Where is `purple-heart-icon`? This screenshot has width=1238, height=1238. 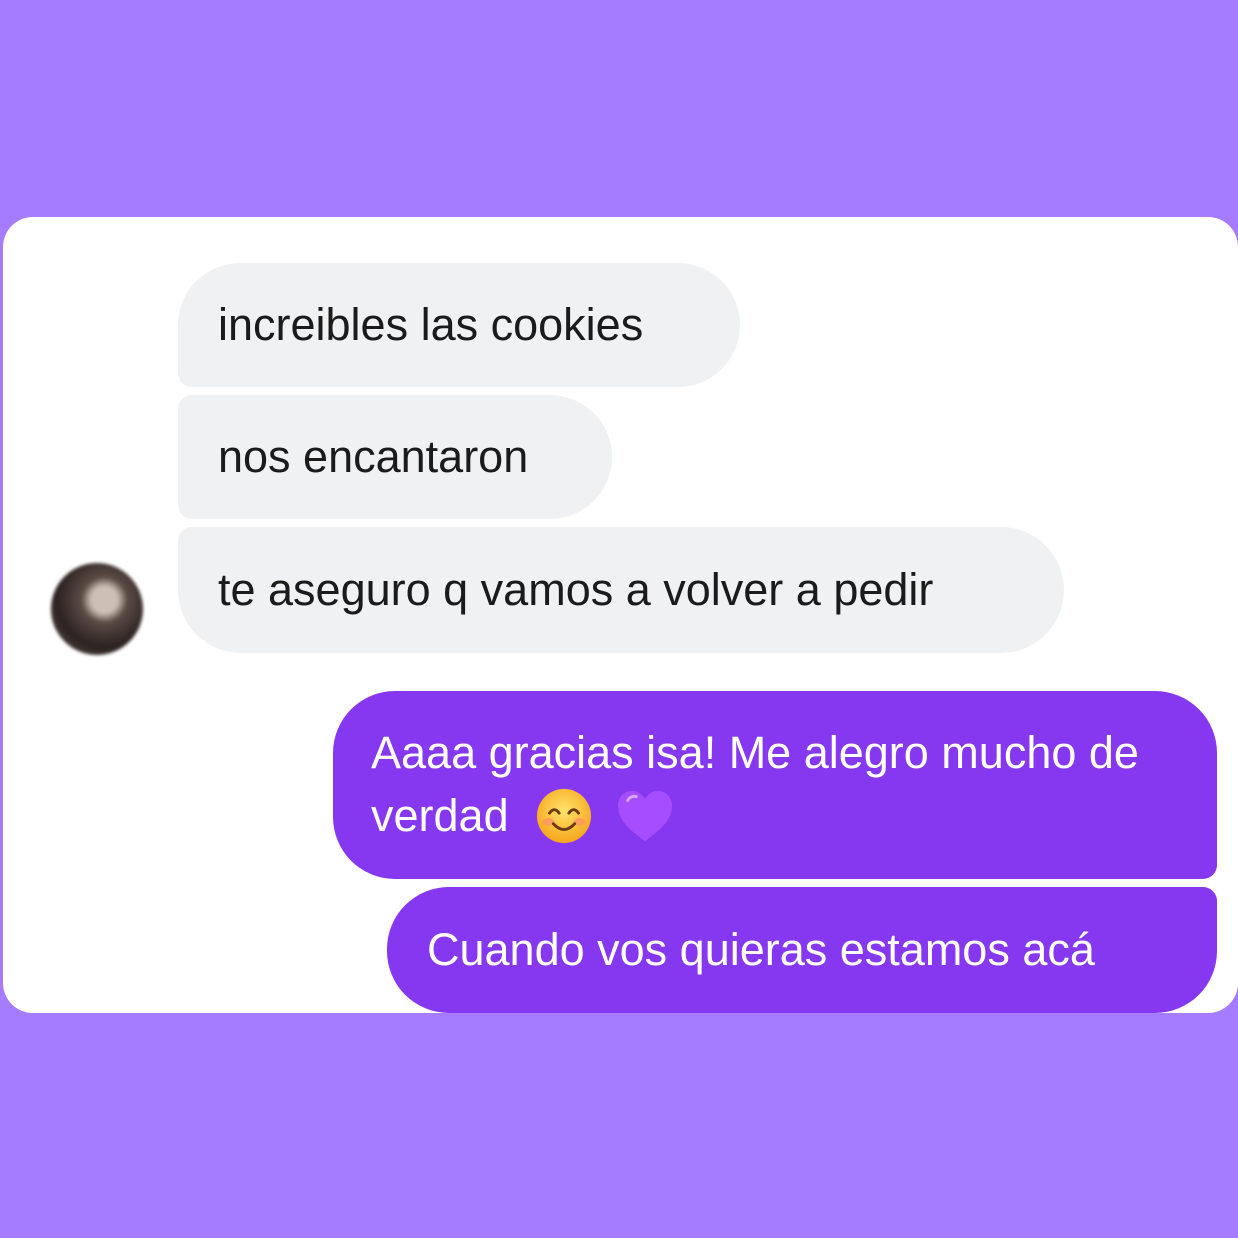 purple-heart-icon is located at coordinates (644, 815).